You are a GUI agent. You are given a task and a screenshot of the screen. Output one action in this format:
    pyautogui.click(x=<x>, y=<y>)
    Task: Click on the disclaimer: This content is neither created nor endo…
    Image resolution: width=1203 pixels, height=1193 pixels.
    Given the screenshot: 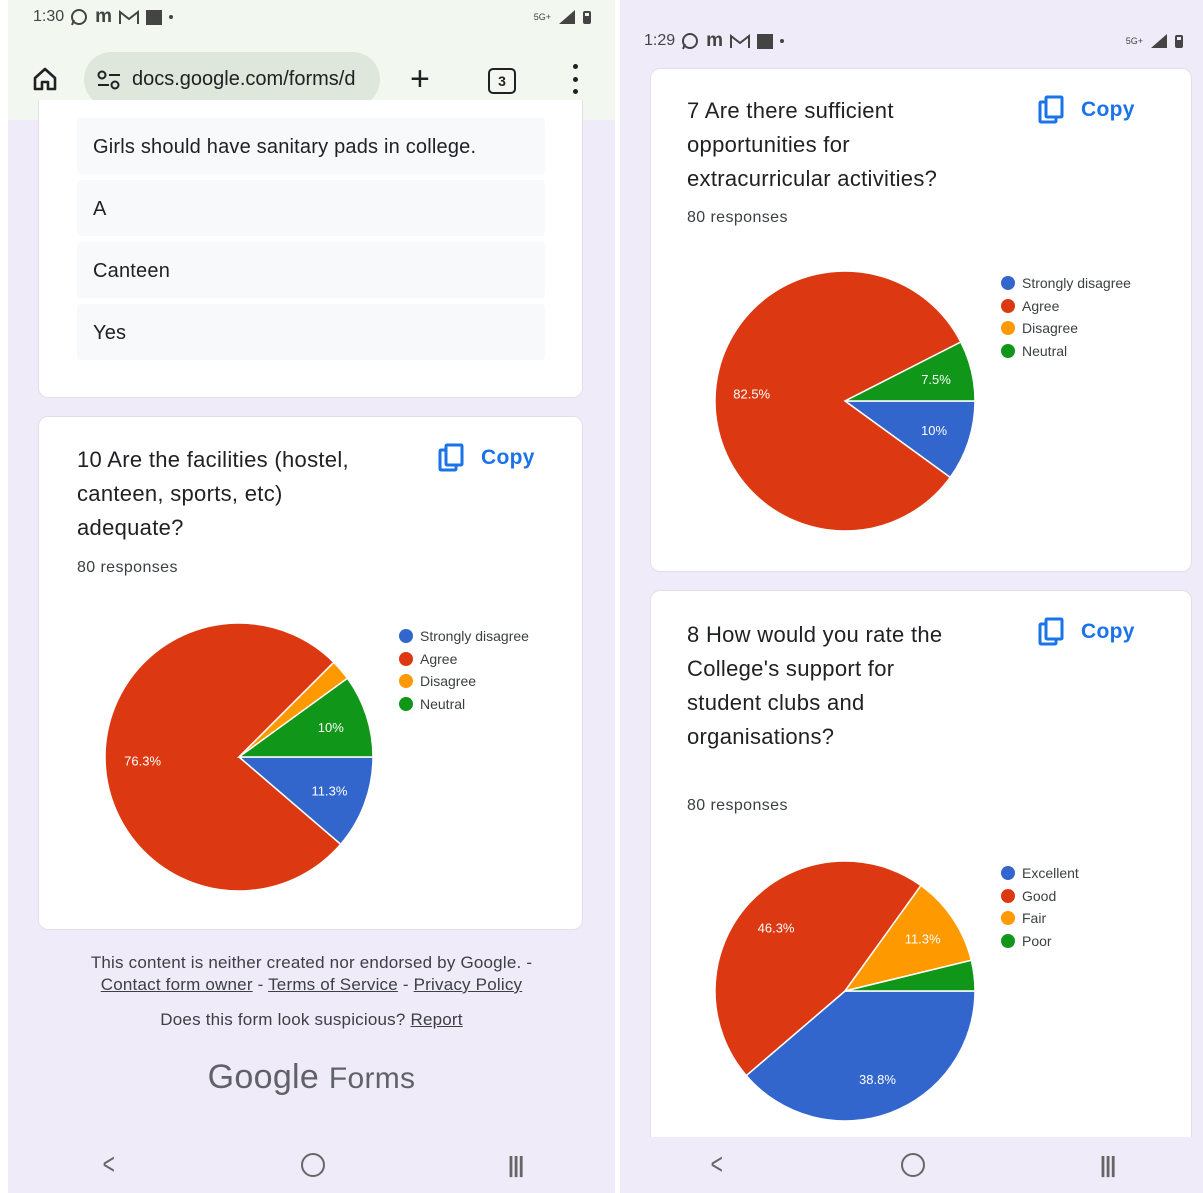 What is the action you would take?
    pyautogui.click(x=311, y=973)
    